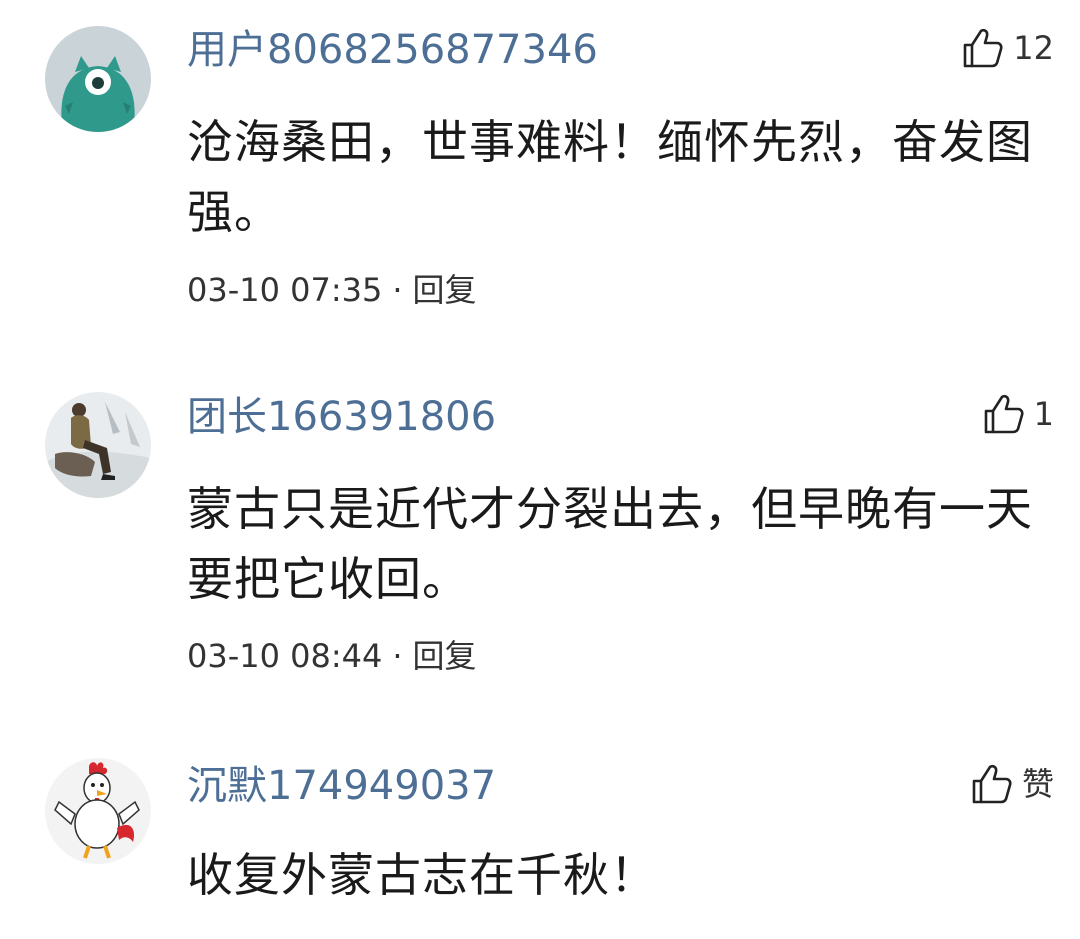 Image resolution: width=1080 pixels, height=939 pixels. I want to click on cartoon-rooster-icon, so click(98, 811).